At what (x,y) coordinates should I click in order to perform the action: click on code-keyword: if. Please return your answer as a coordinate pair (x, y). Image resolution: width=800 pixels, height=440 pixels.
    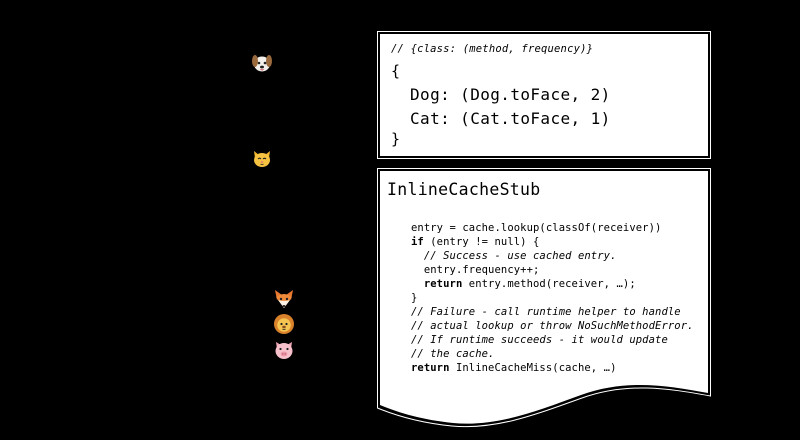
    Looking at the image, I should click on (417, 242).